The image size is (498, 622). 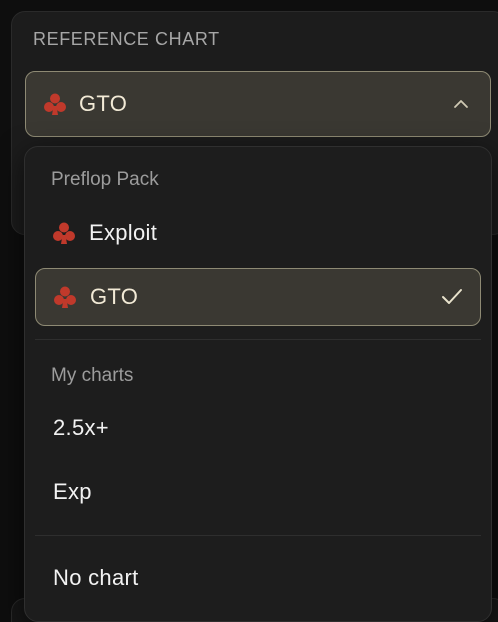 What do you see at coordinates (92, 375) in the screenshot?
I see `group-label-my-charts: My charts` at bounding box center [92, 375].